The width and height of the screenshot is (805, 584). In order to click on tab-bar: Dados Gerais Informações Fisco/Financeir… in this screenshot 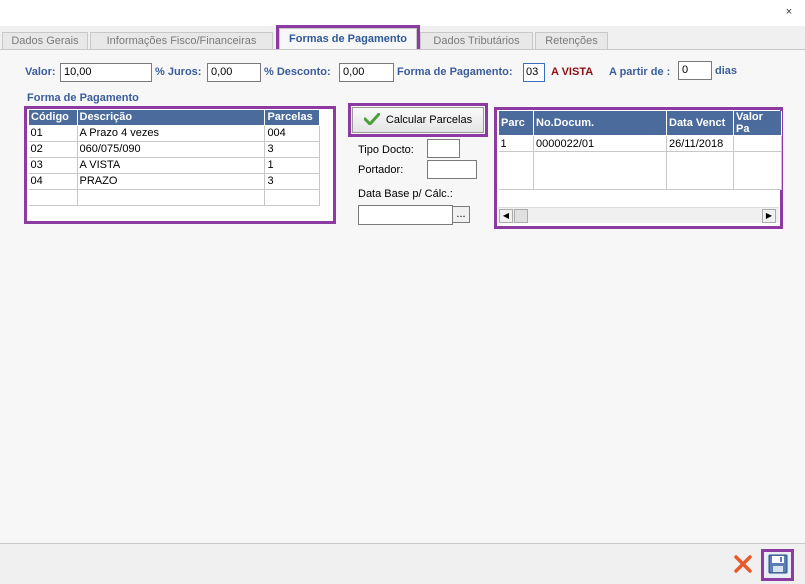, I will do `click(402, 39)`.